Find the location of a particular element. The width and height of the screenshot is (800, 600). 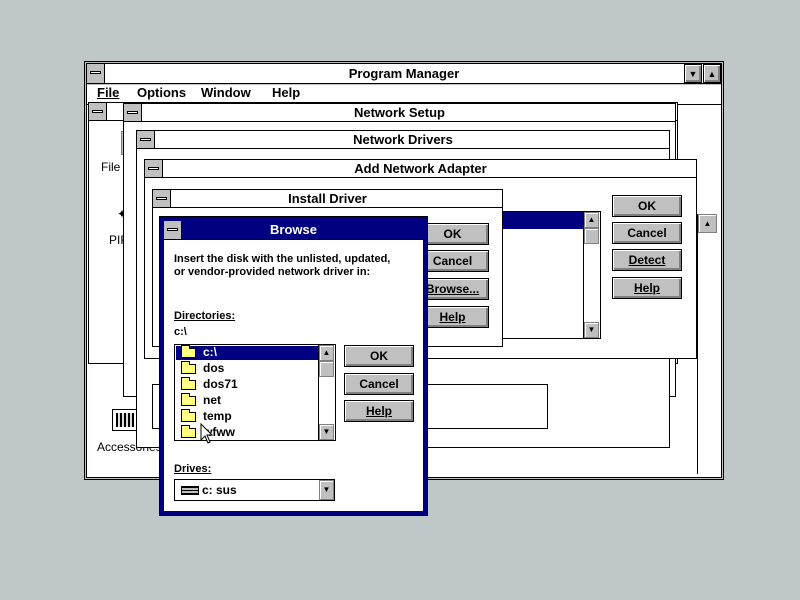

directory-item: c:\ is located at coordinates (199, 352).